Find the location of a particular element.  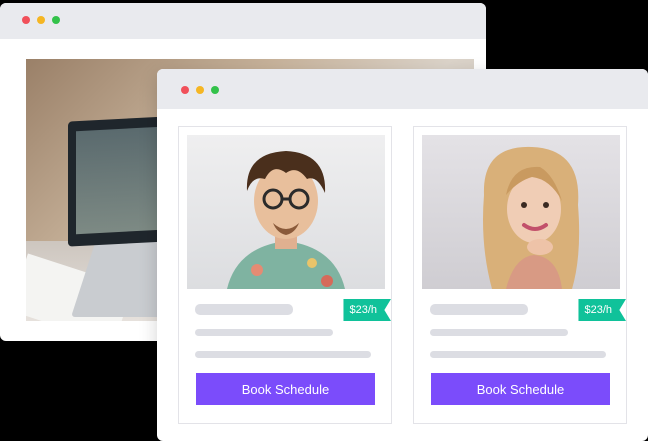

man-portrait-icon is located at coordinates (286, 220).